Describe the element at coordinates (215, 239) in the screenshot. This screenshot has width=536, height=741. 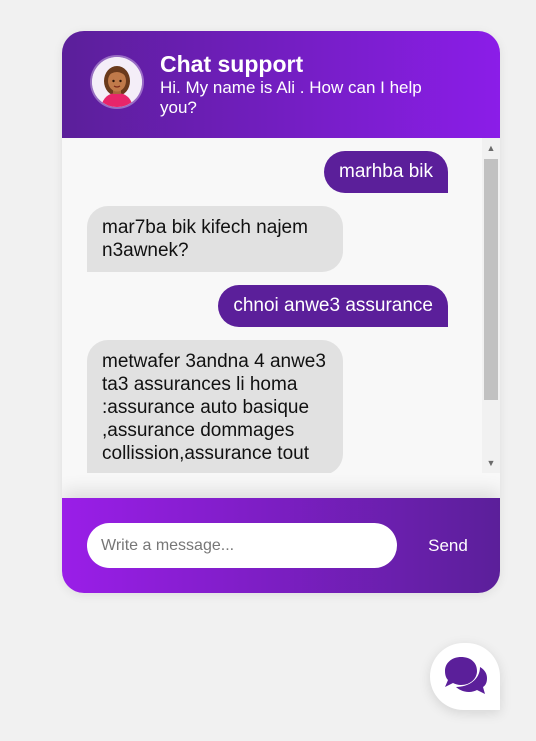
I see `message-bot: mar7ba bik kifech najem n3awnek?` at that location.